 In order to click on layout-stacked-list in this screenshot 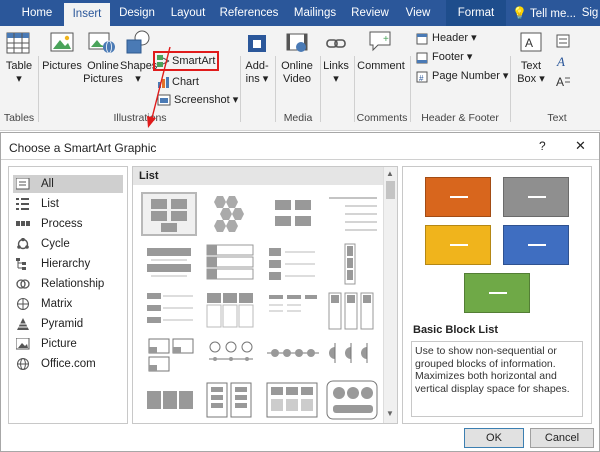, I will do `click(231, 264)`.